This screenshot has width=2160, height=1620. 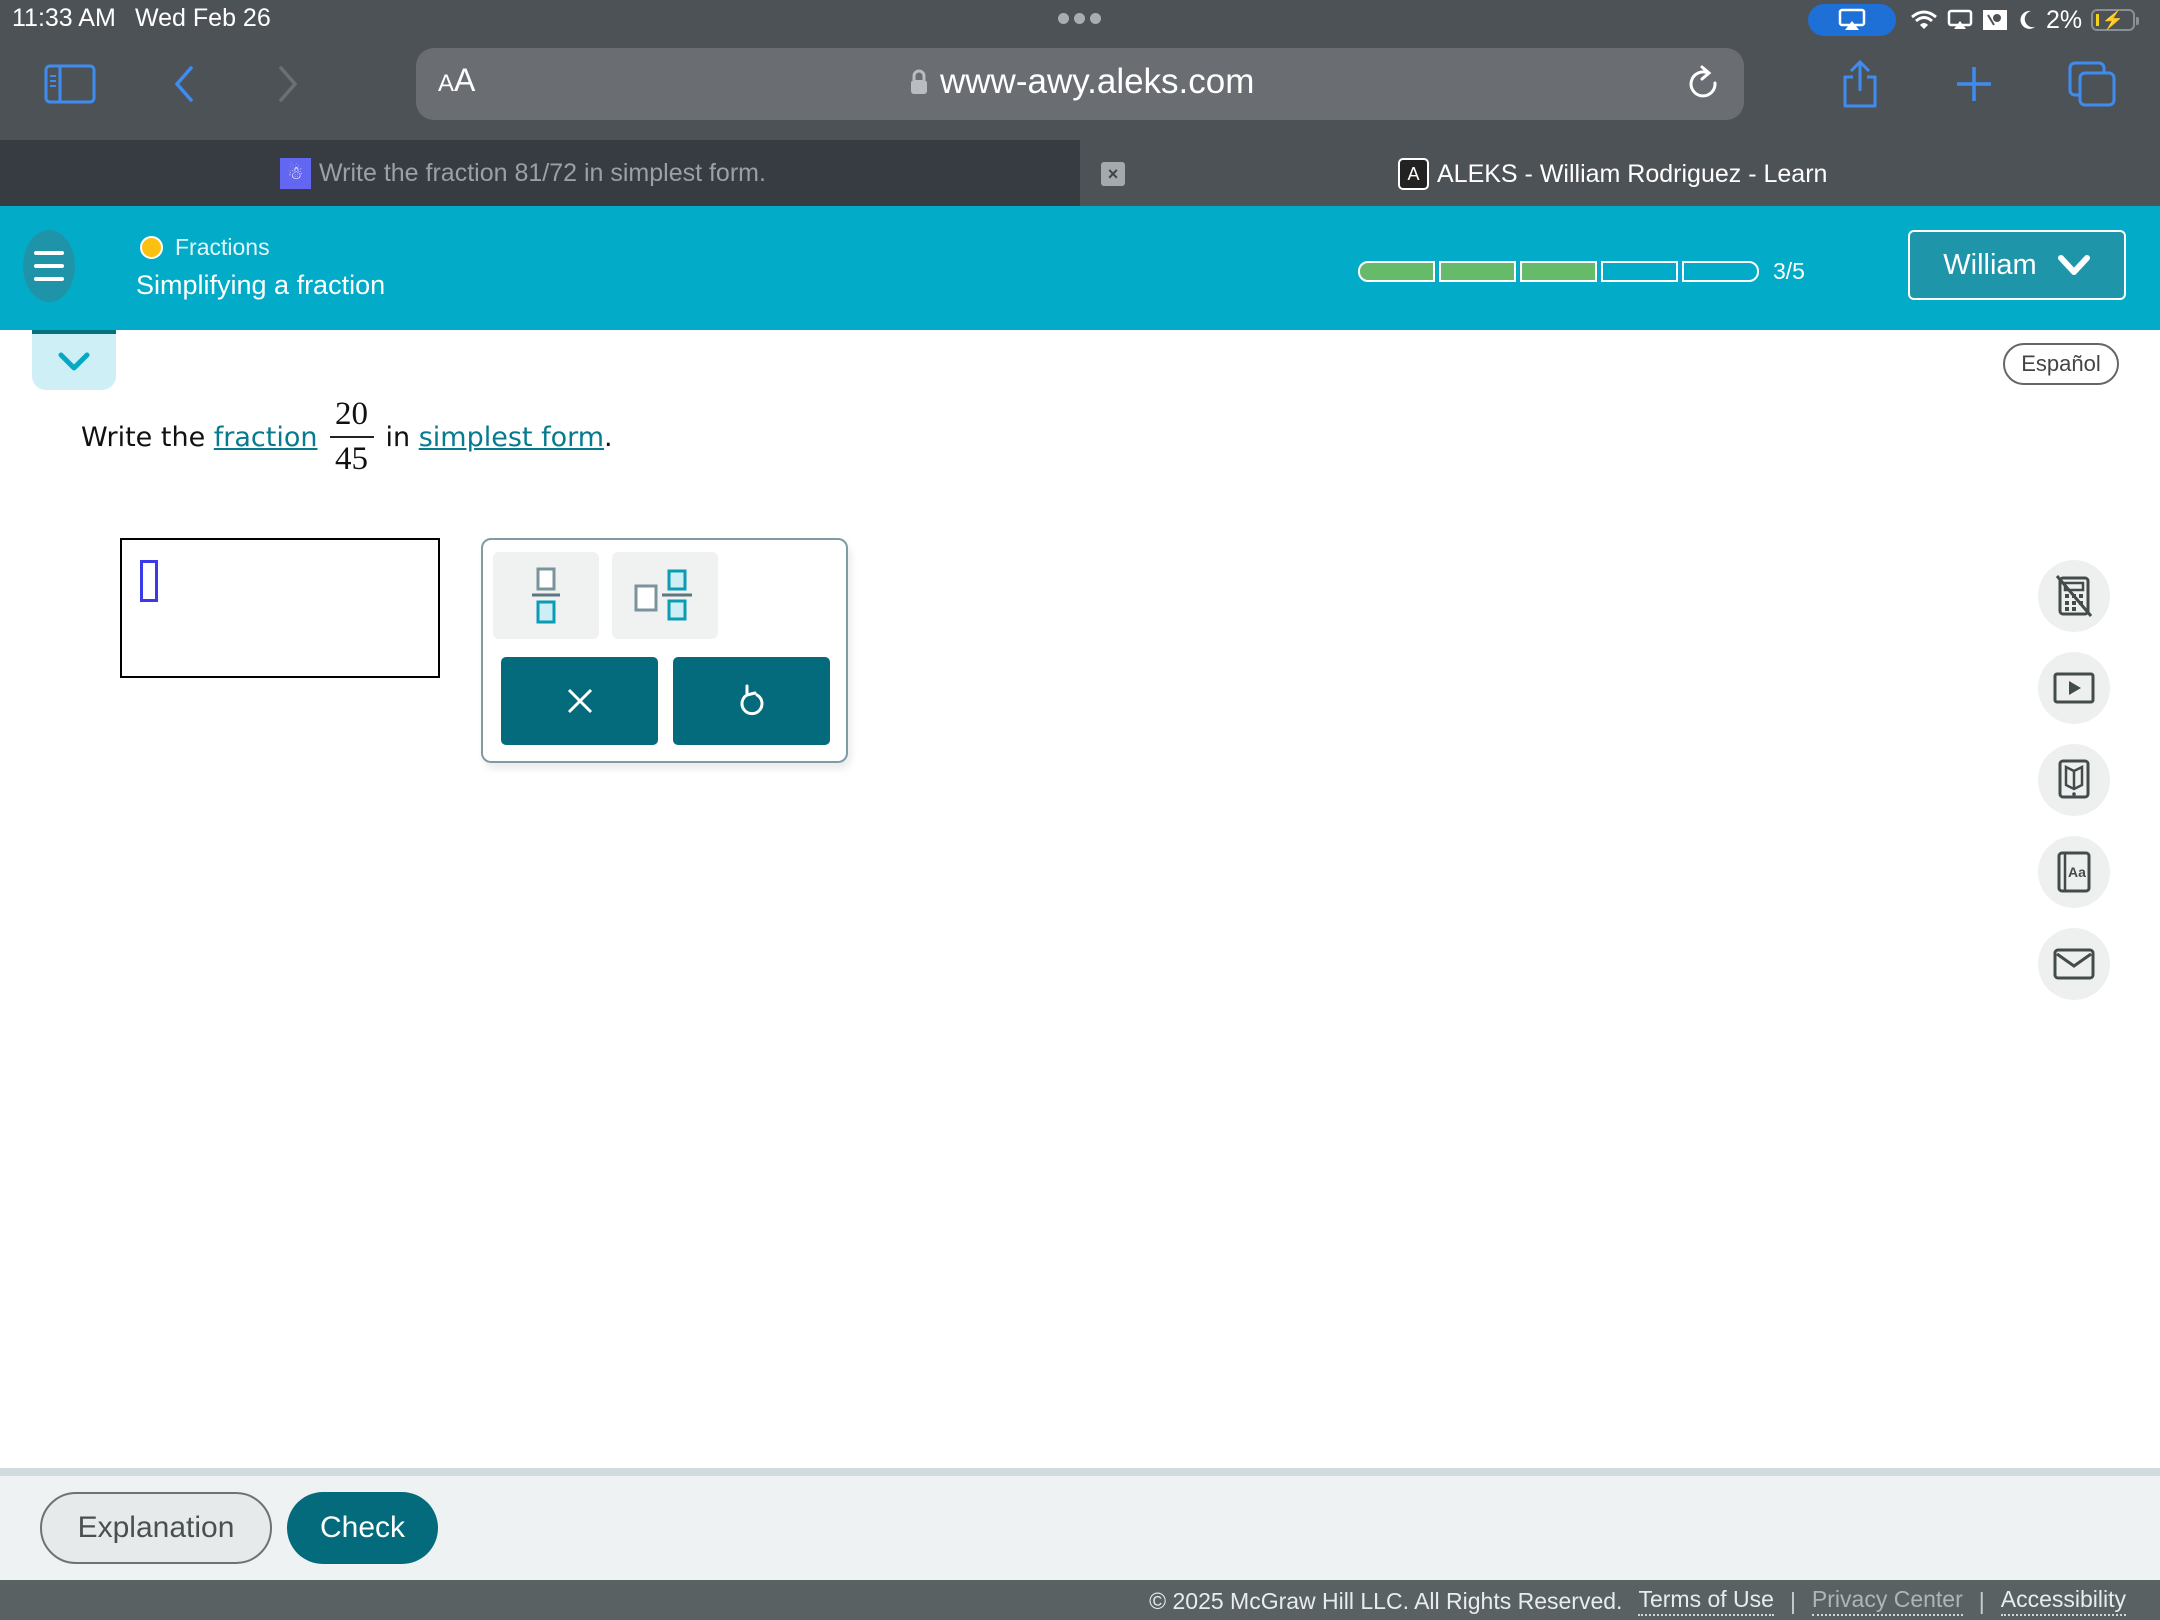 What do you see at coordinates (2077, 872) in the screenshot?
I see `svg-text: Aa` at bounding box center [2077, 872].